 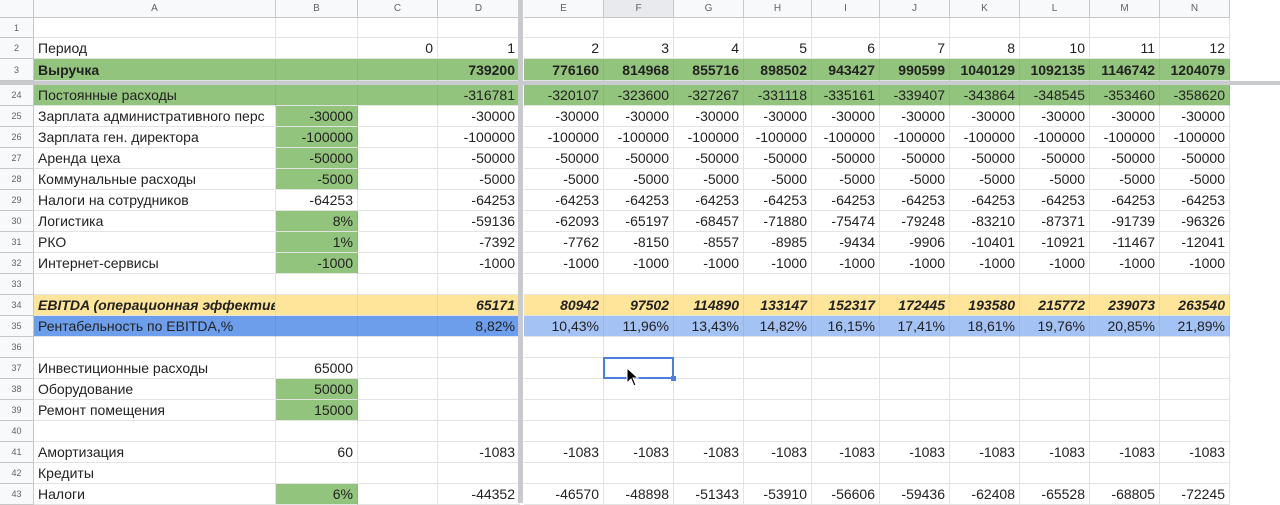 I want to click on cell-b41: 60, so click(x=317, y=452).